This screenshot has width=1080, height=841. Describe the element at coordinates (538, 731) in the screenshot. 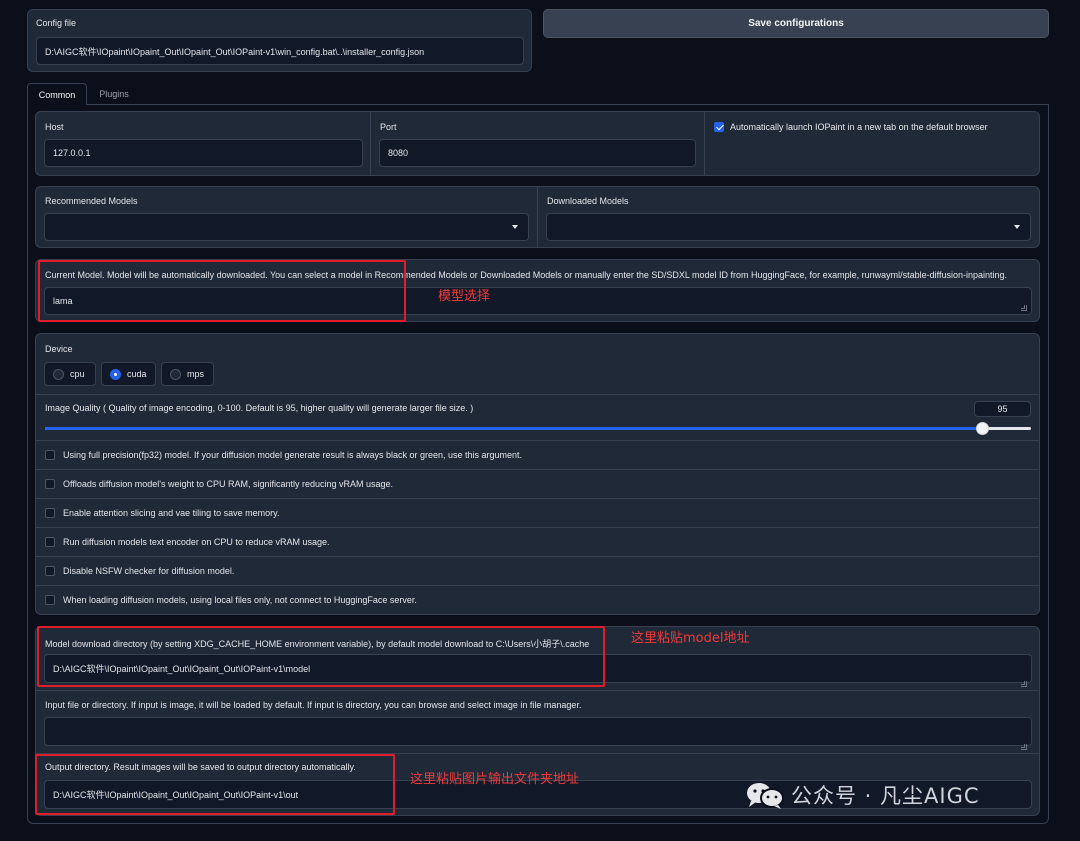

I see `input-path-input` at that location.